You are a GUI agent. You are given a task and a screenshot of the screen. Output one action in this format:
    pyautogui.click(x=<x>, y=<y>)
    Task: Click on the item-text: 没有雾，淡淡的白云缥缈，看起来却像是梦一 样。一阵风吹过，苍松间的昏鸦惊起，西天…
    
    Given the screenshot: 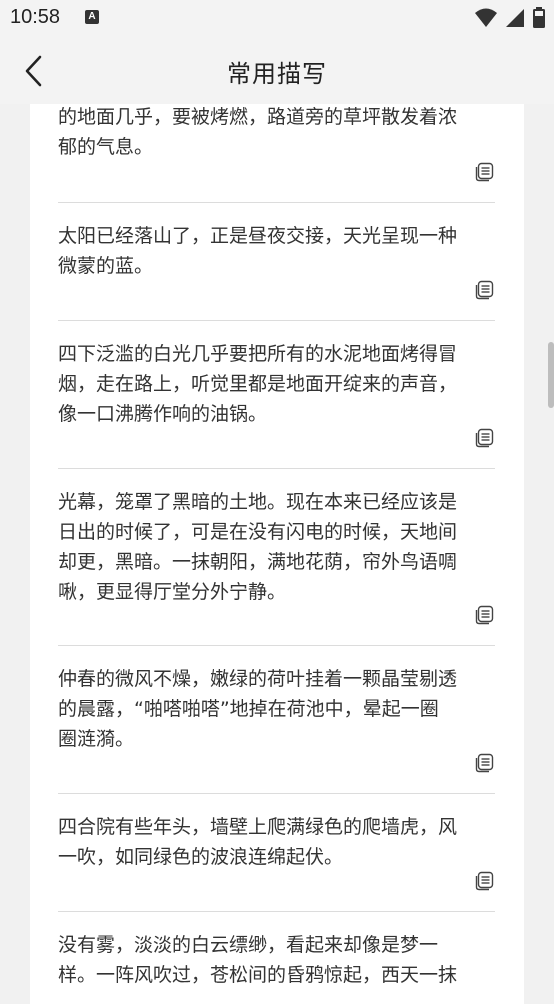 What is the action you would take?
    pyautogui.click(x=258, y=960)
    